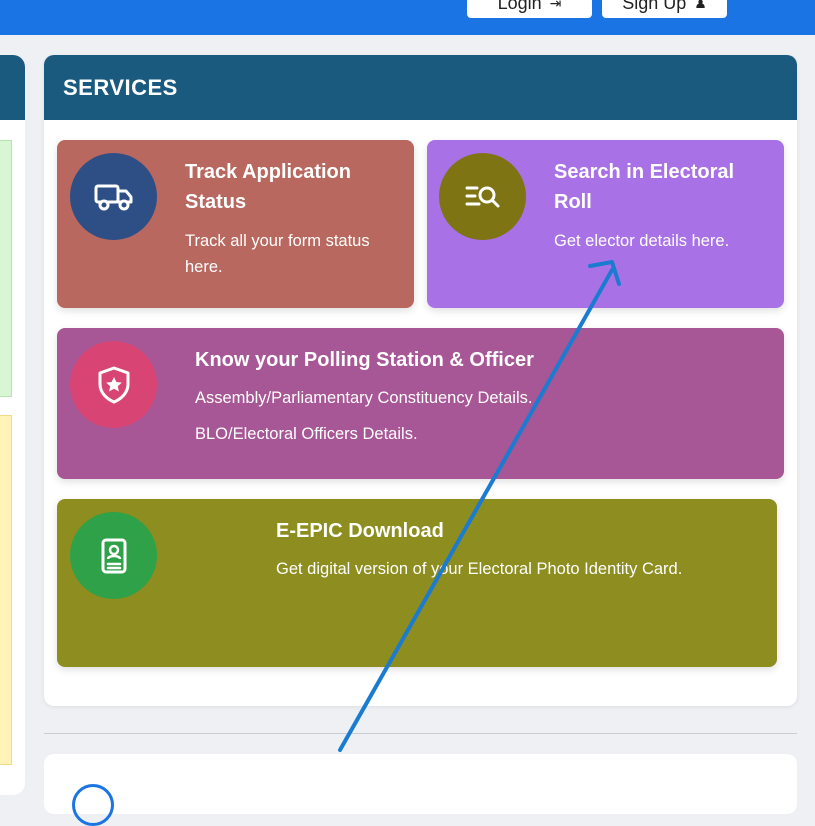 The image size is (815, 826). What do you see at coordinates (700, 5) in the screenshot?
I see `user-icon: ♟` at bounding box center [700, 5].